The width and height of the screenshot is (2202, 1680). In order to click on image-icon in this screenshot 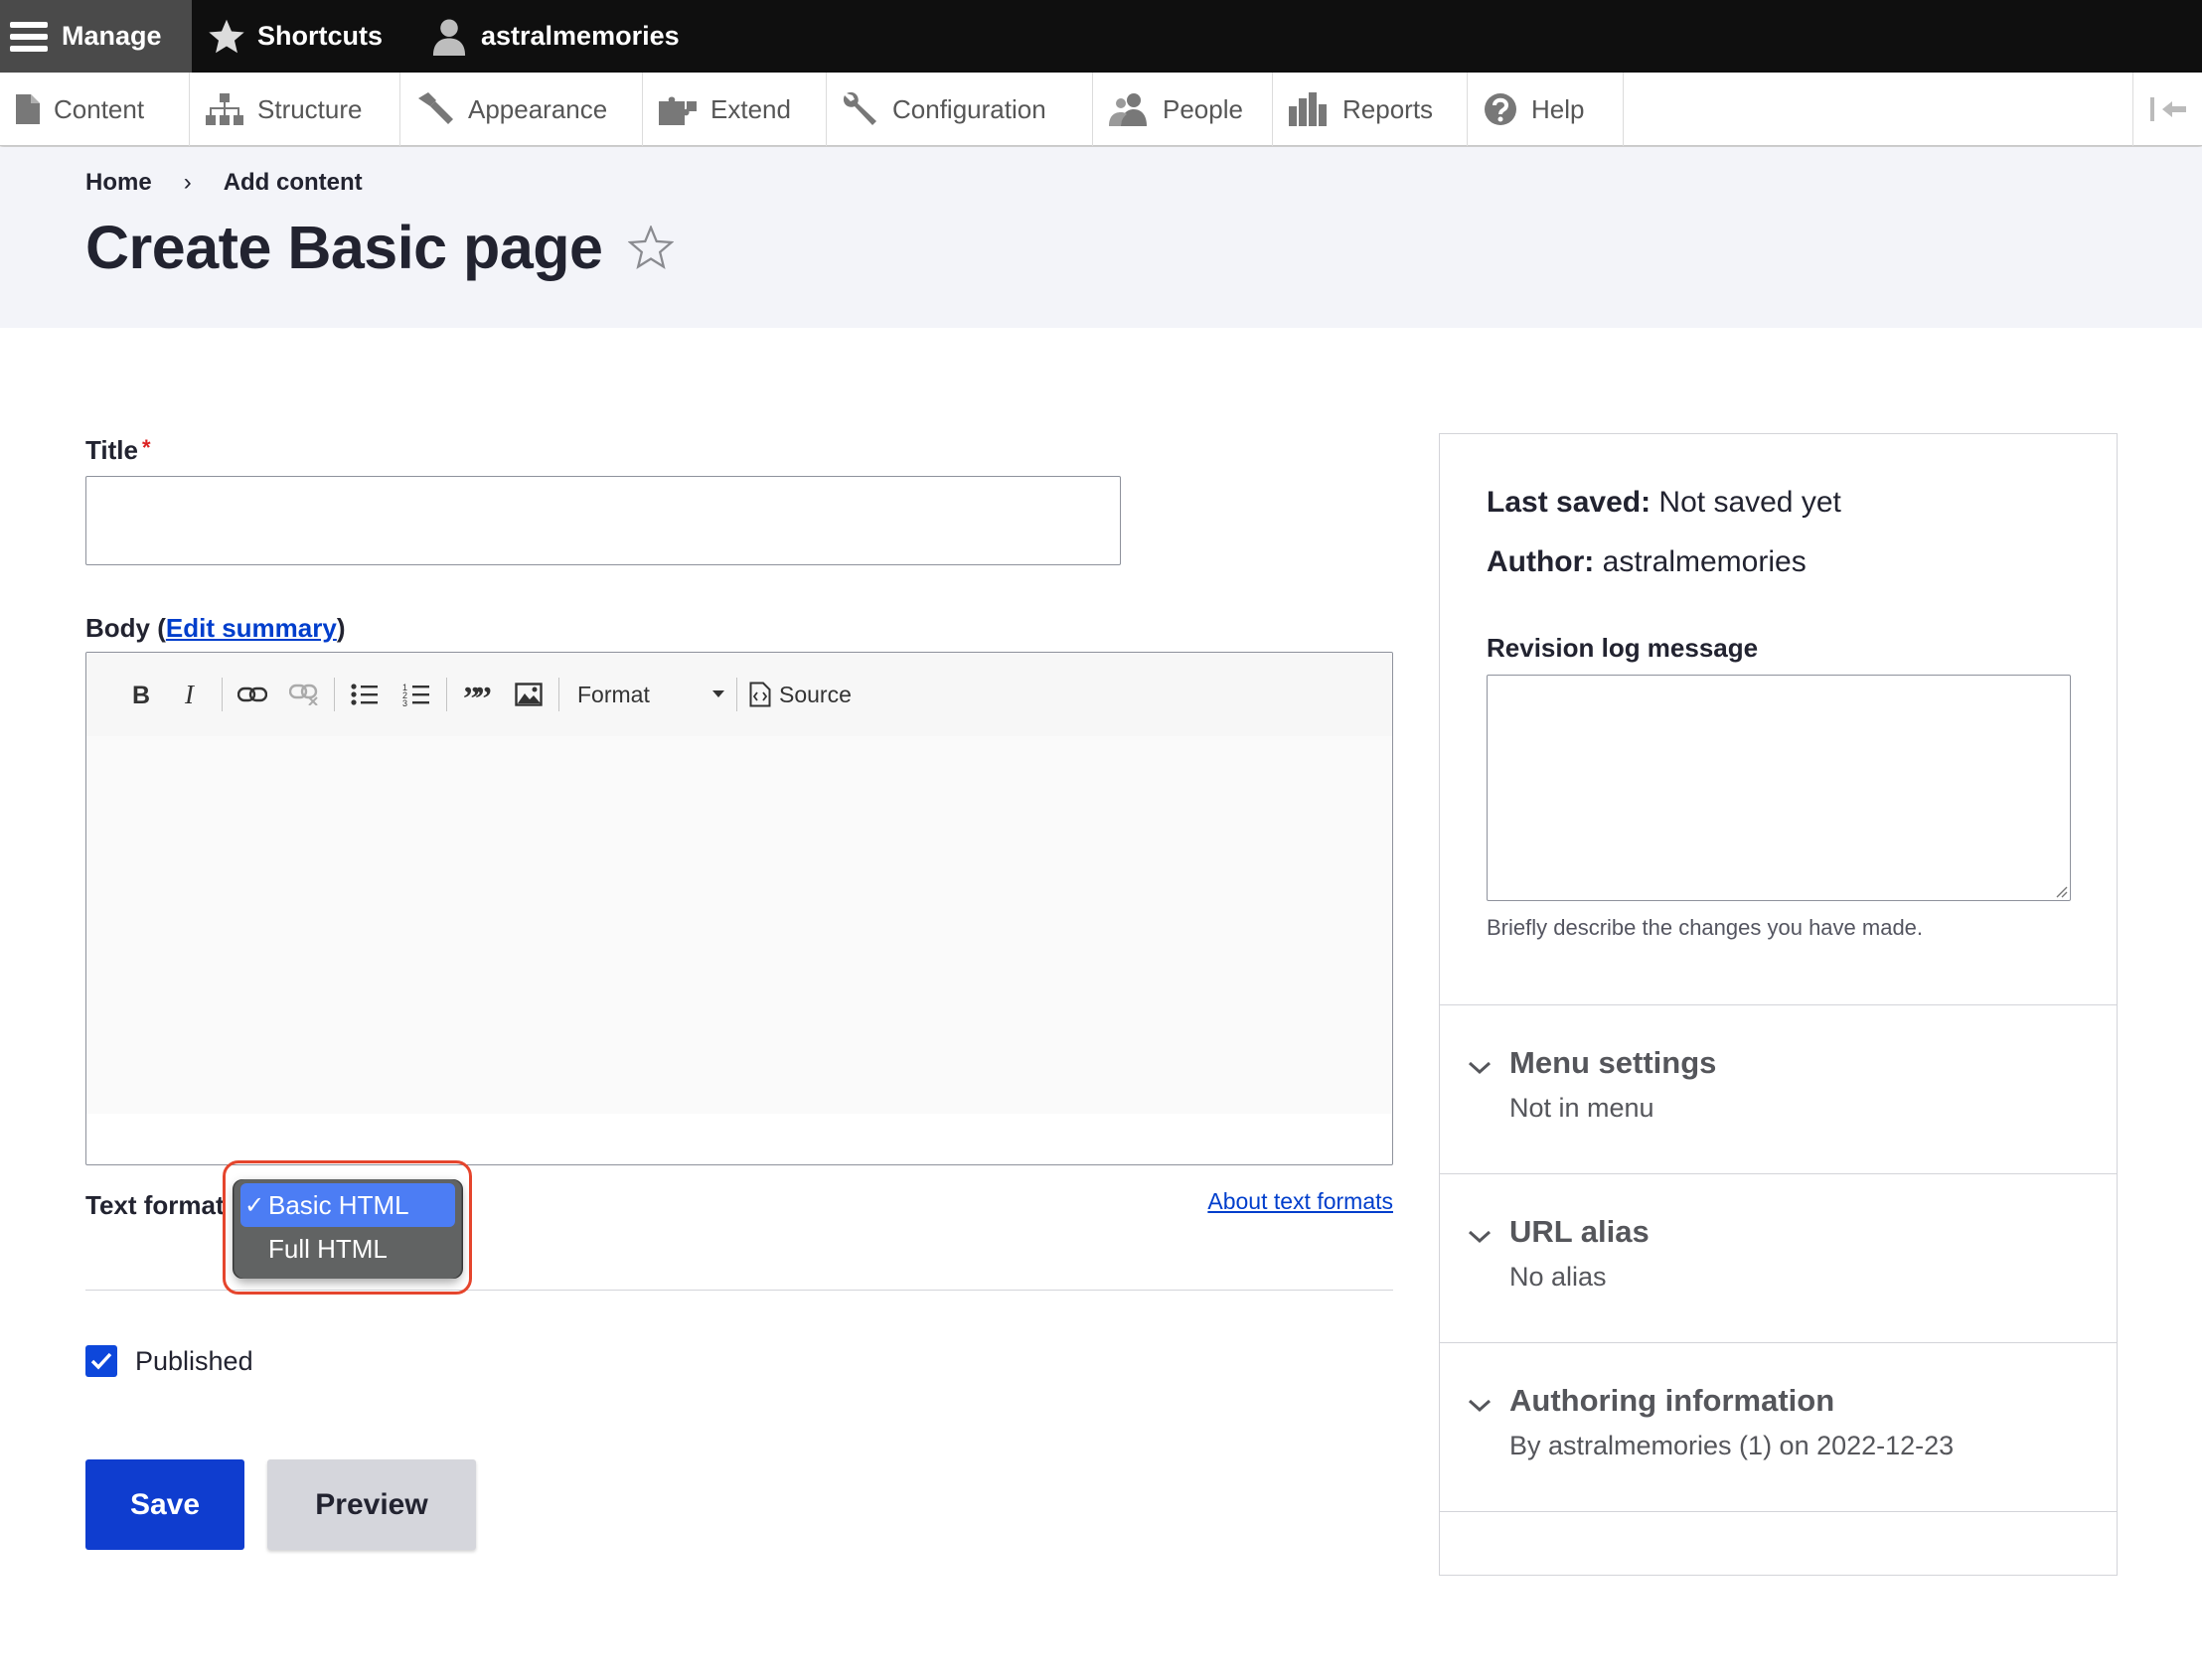, I will do `click(529, 694)`.